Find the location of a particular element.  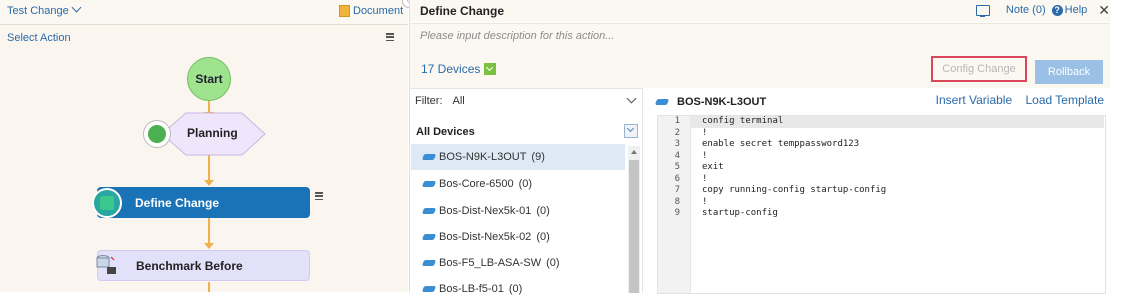

device-count: (9) is located at coordinates (538, 157).